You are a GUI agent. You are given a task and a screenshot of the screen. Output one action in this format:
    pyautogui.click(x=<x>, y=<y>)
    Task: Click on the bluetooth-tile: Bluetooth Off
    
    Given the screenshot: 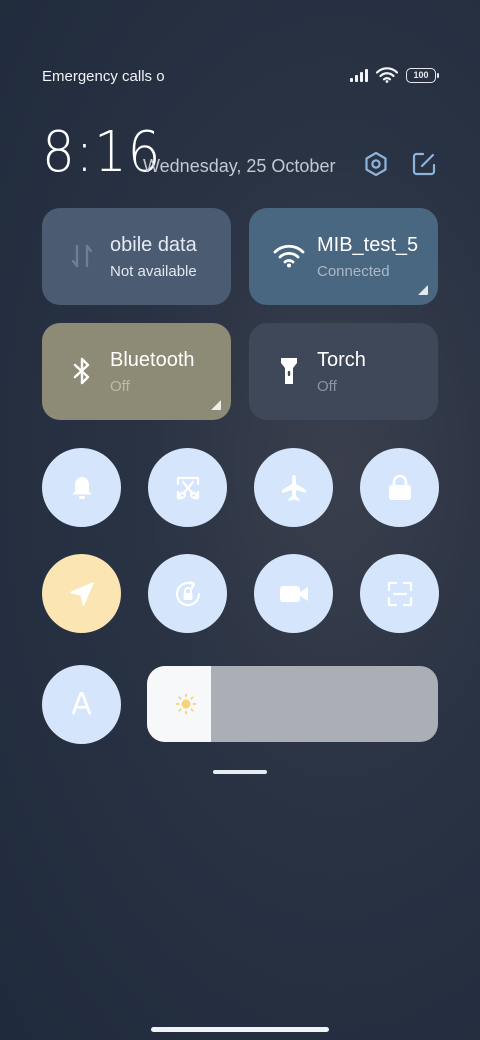 What is the action you would take?
    pyautogui.click(x=136, y=371)
    